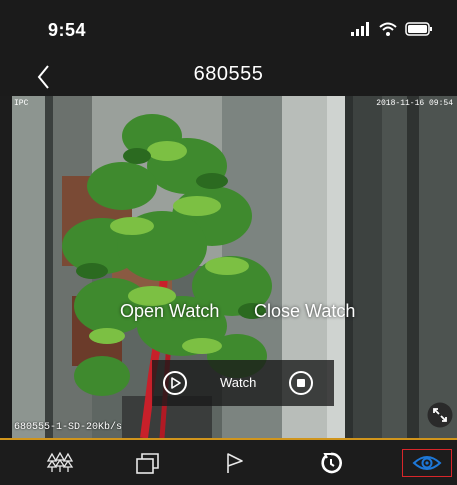 Image resolution: width=457 pixels, height=485 pixels. I want to click on multi-window-icon, so click(147, 463).